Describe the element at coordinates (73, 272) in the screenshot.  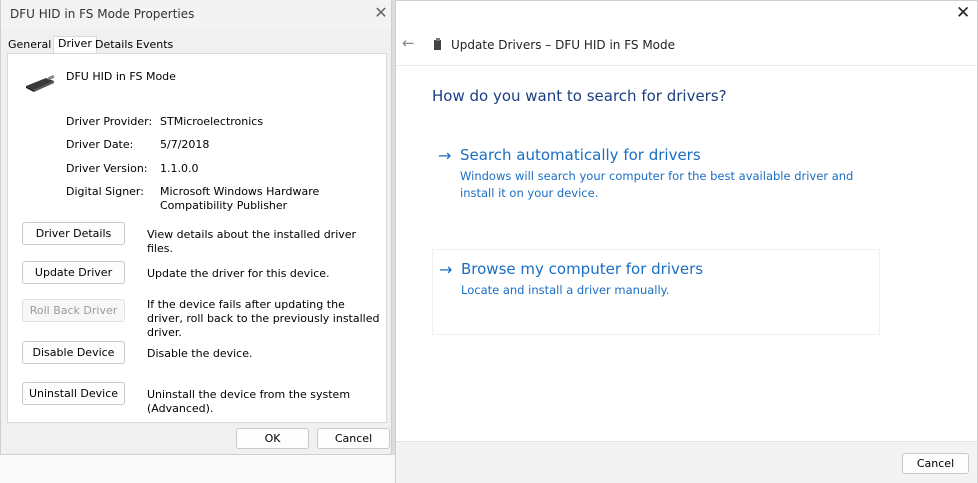
I see `update-driver-button: Update Driver` at that location.